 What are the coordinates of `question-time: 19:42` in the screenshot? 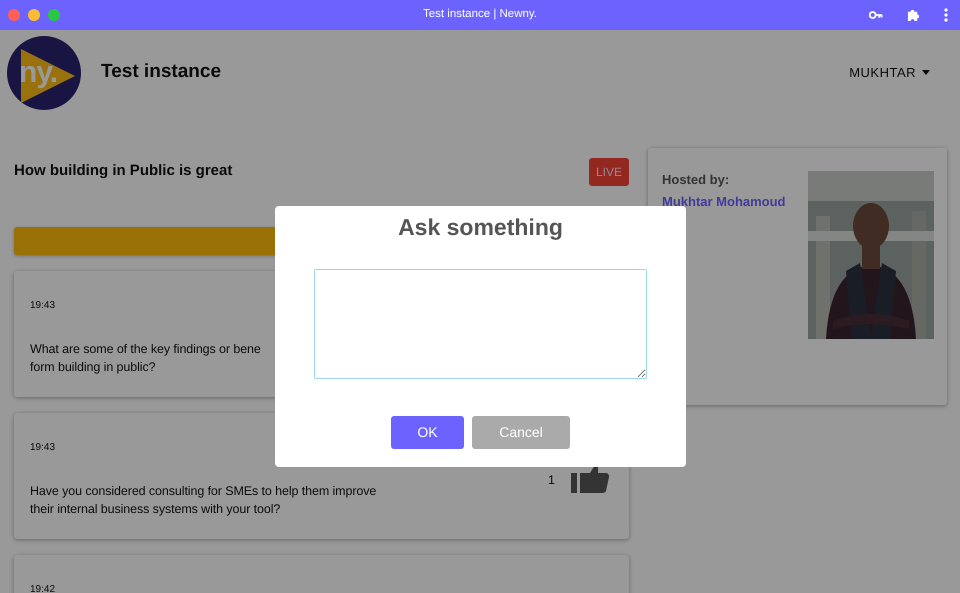 It's located at (43, 588).